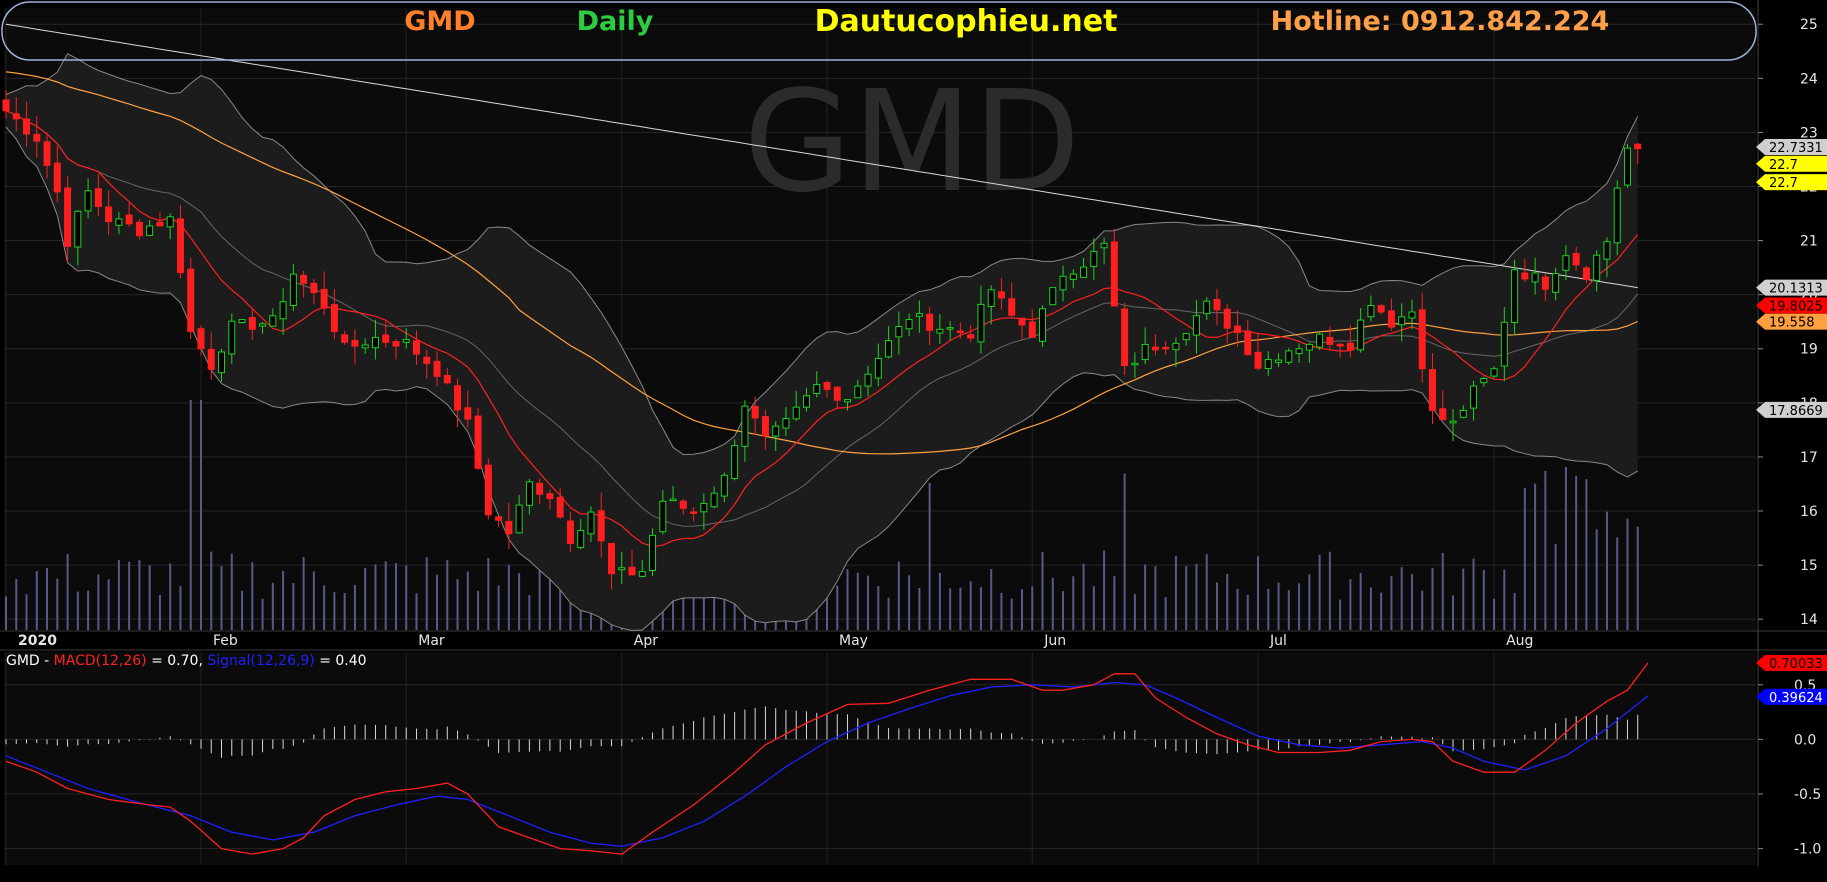 The image size is (1827, 882). What do you see at coordinates (853, 641) in the screenshot?
I see `month-label: May` at bounding box center [853, 641].